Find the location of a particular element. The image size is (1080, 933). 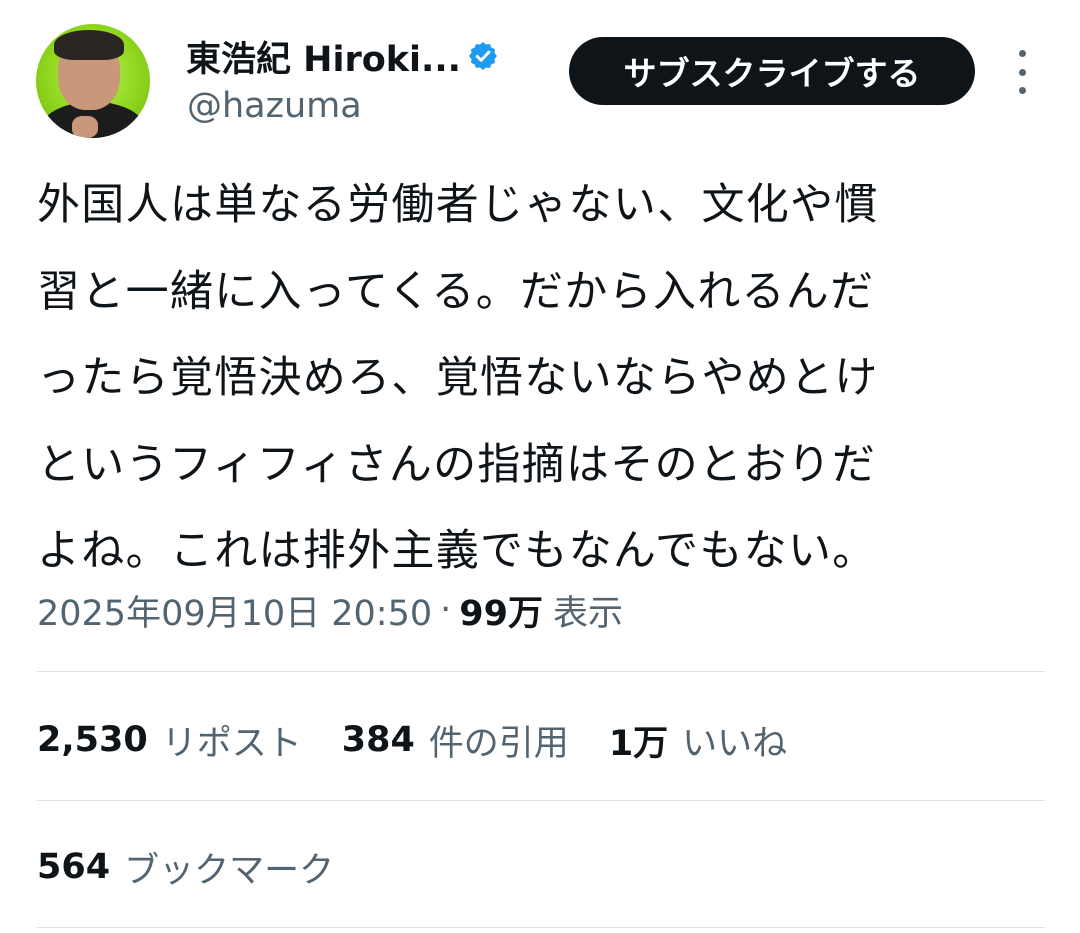

views-count: 99万 is located at coordinates (501, 613).